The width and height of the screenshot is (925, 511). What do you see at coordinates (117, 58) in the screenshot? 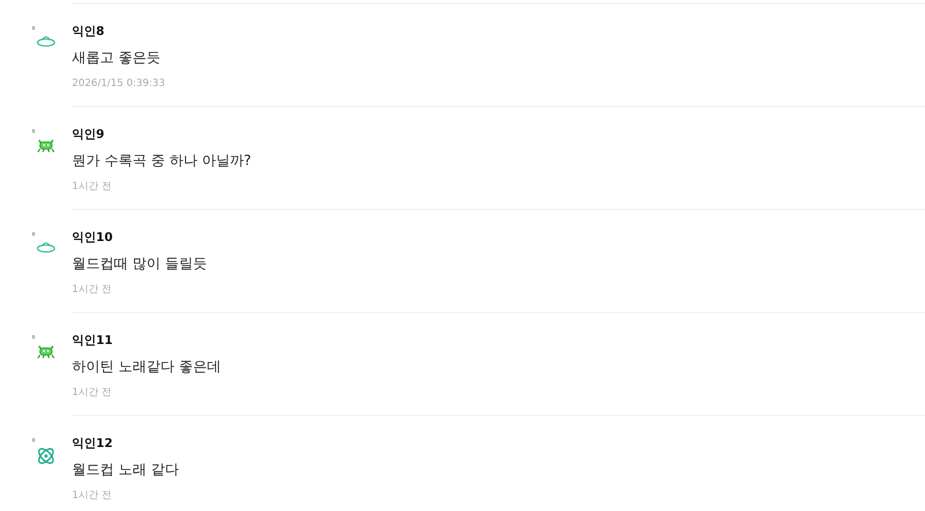
I see `comment-text: 새롭고 좋은듯` at bounding box center [117, 58].